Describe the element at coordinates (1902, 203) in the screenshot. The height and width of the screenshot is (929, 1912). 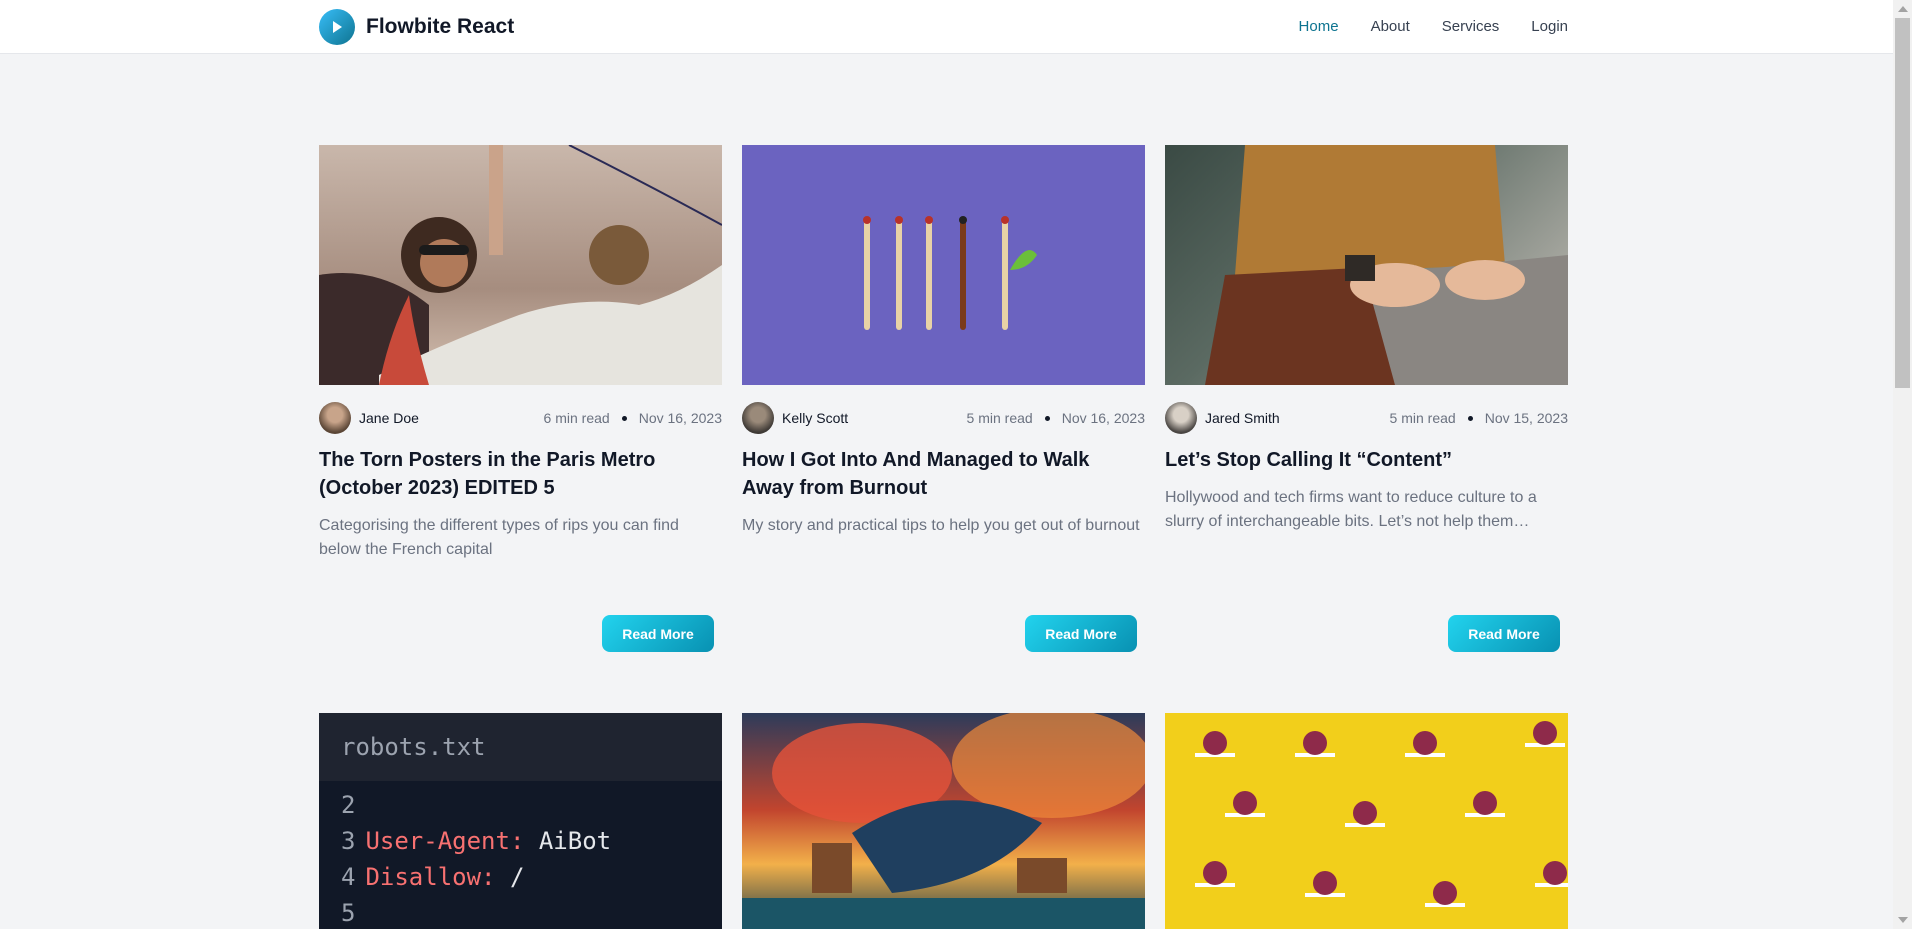
I see `scrollbar-thumb` at that location.